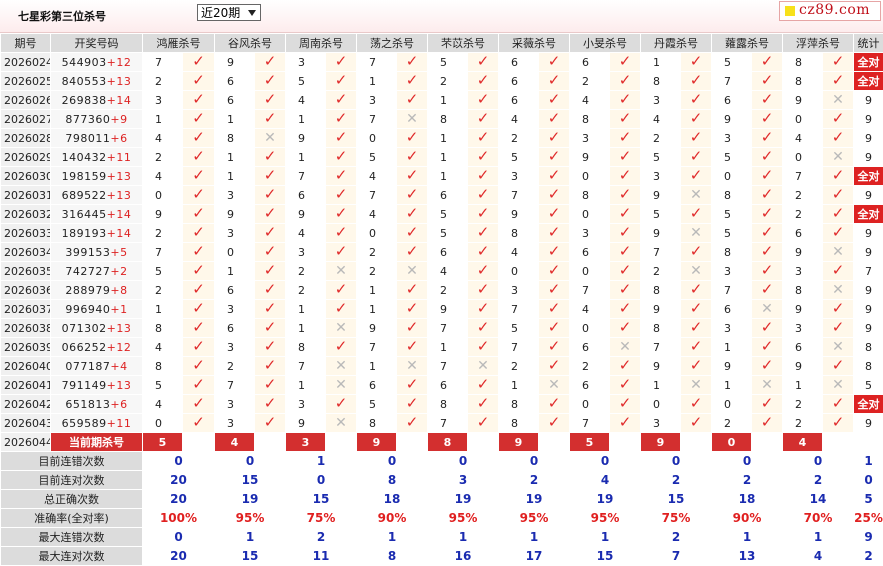 The width and height of the screenshot is (883, 566). What do you see at coordinates (26, 100) in the screenshot?
I see `period-id: 2026026` at bounding box center [26, 100].